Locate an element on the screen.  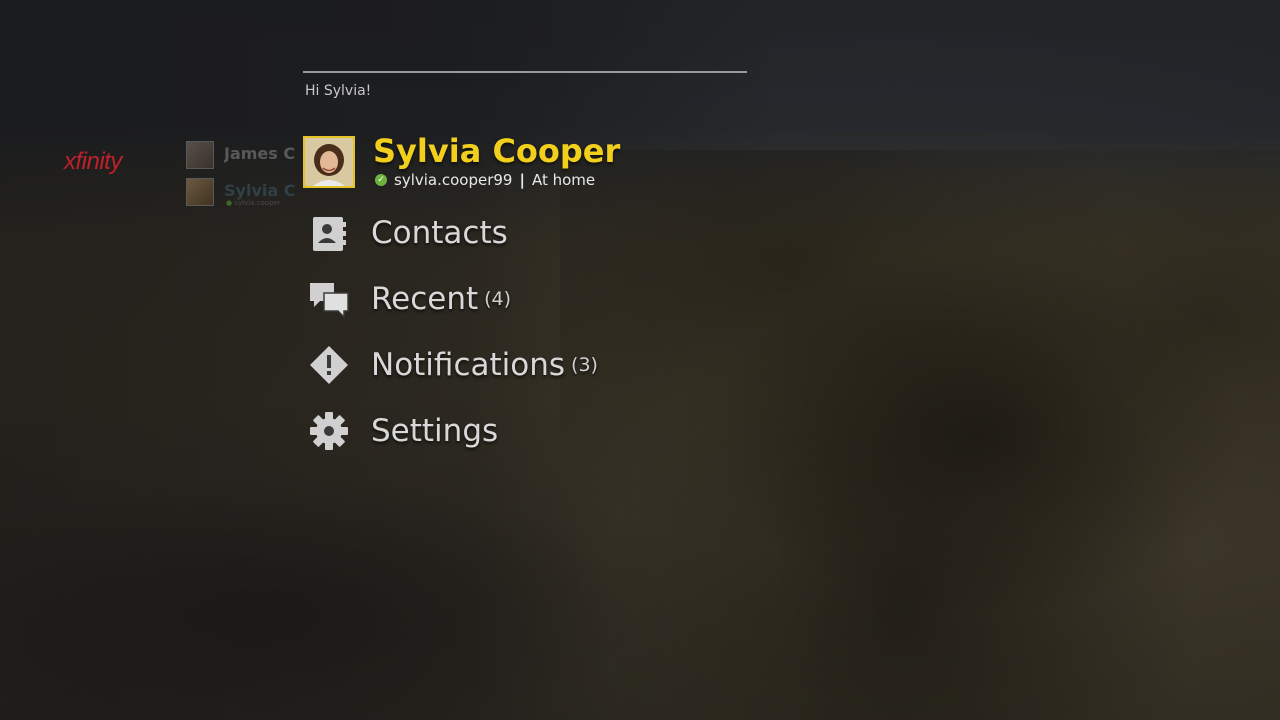
account-item-sylvia: Sylvia C ● sylvia.cooper is located at coordinates (246, 195).